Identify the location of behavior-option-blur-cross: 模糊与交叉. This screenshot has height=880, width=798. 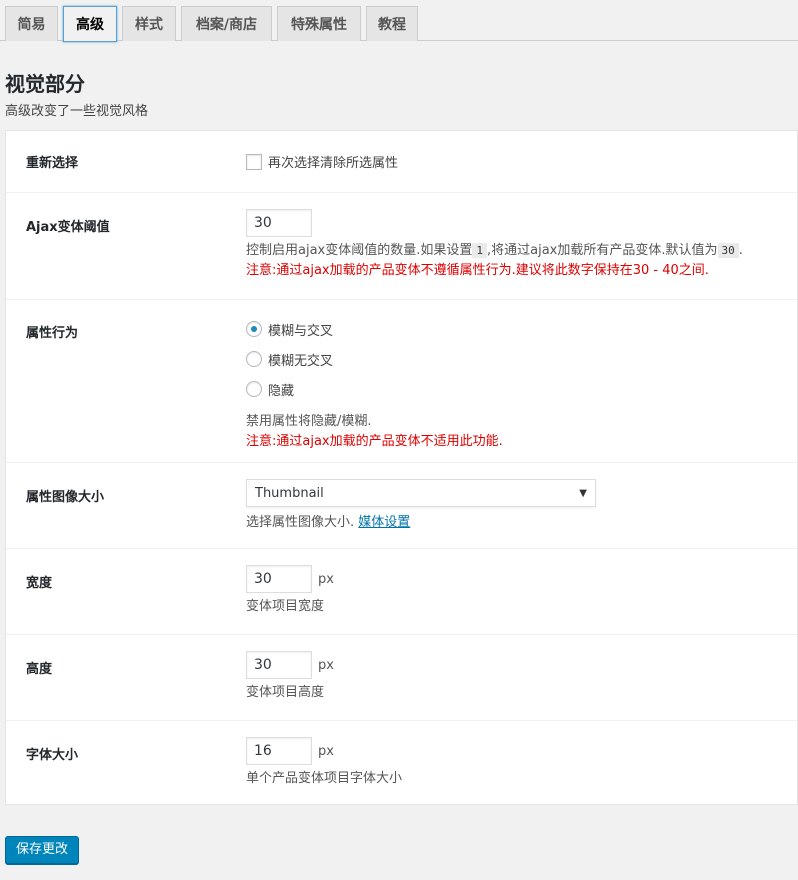
(374, 329).